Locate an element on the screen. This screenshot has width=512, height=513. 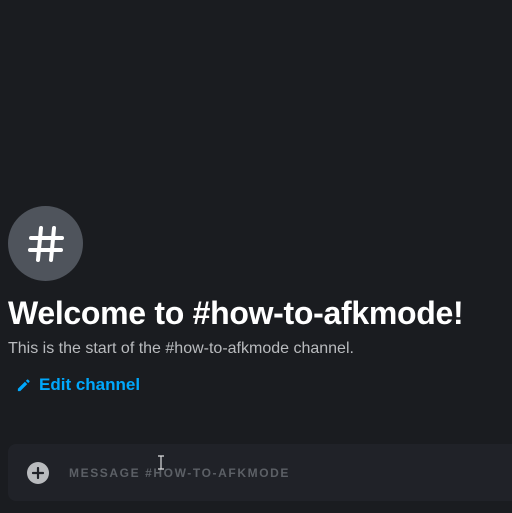
edit-channel-link: Edit channel is located at coordinates (78, 385).